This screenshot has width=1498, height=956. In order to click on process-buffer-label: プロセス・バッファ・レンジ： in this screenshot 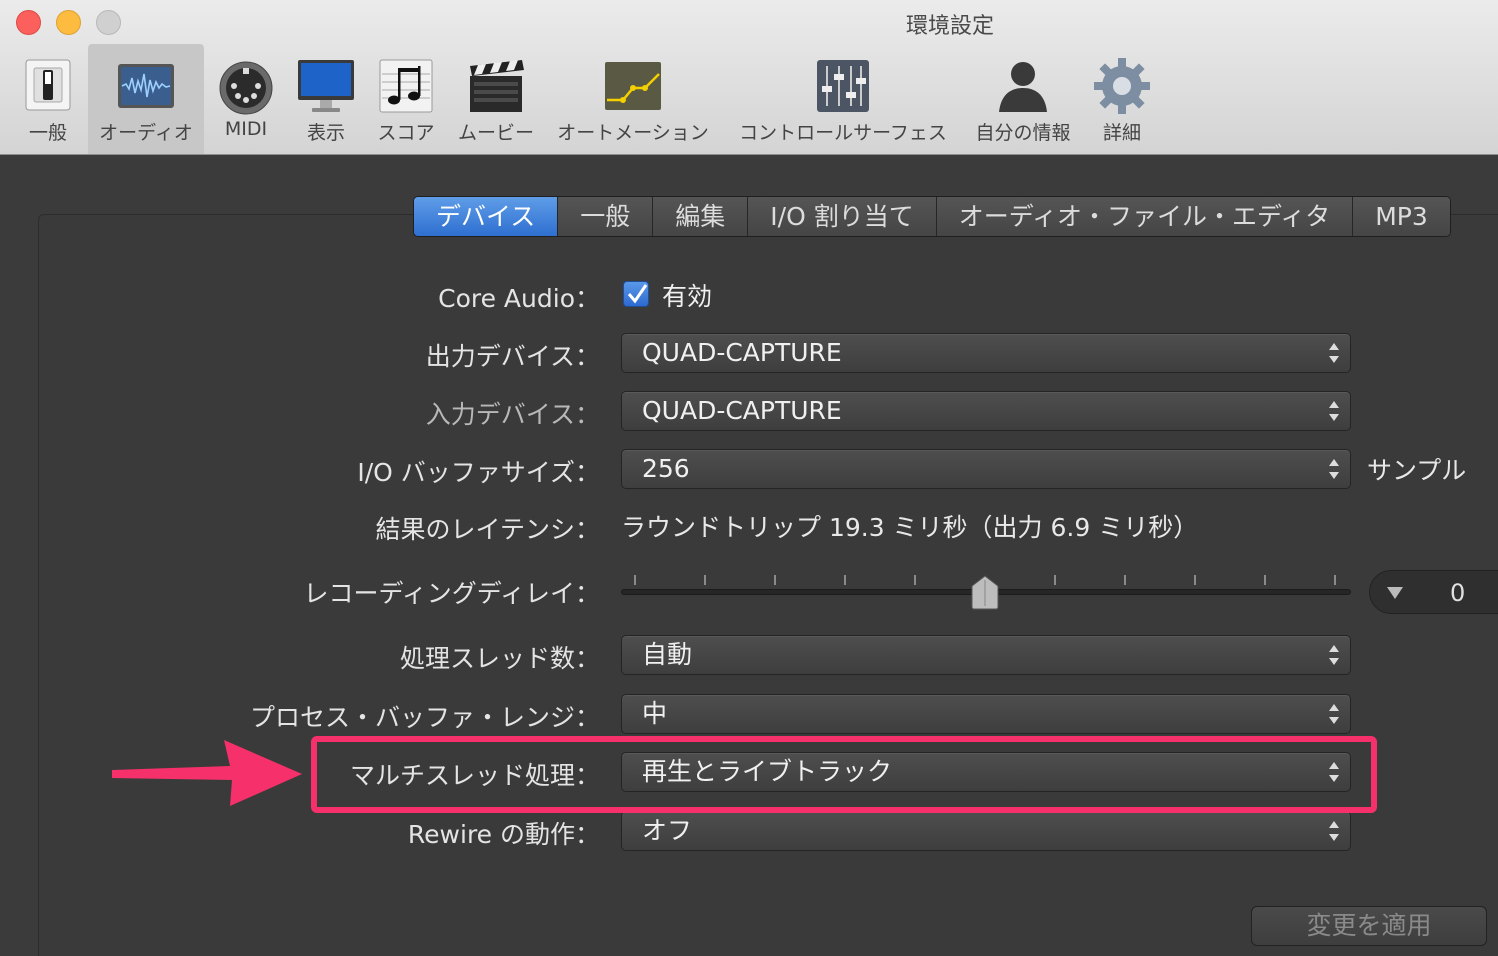, I will do `click(424, 717)`.